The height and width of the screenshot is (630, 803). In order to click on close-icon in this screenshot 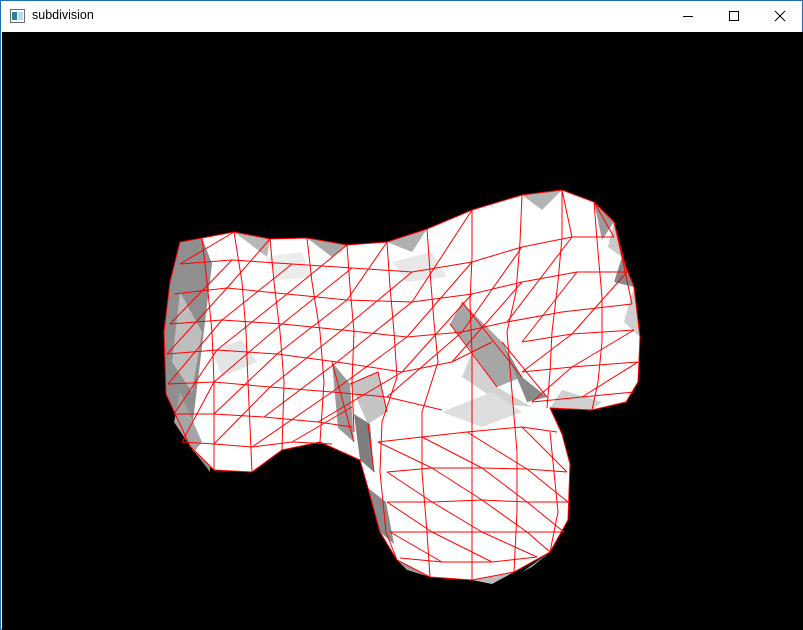, I will do `click(780, 16)`.